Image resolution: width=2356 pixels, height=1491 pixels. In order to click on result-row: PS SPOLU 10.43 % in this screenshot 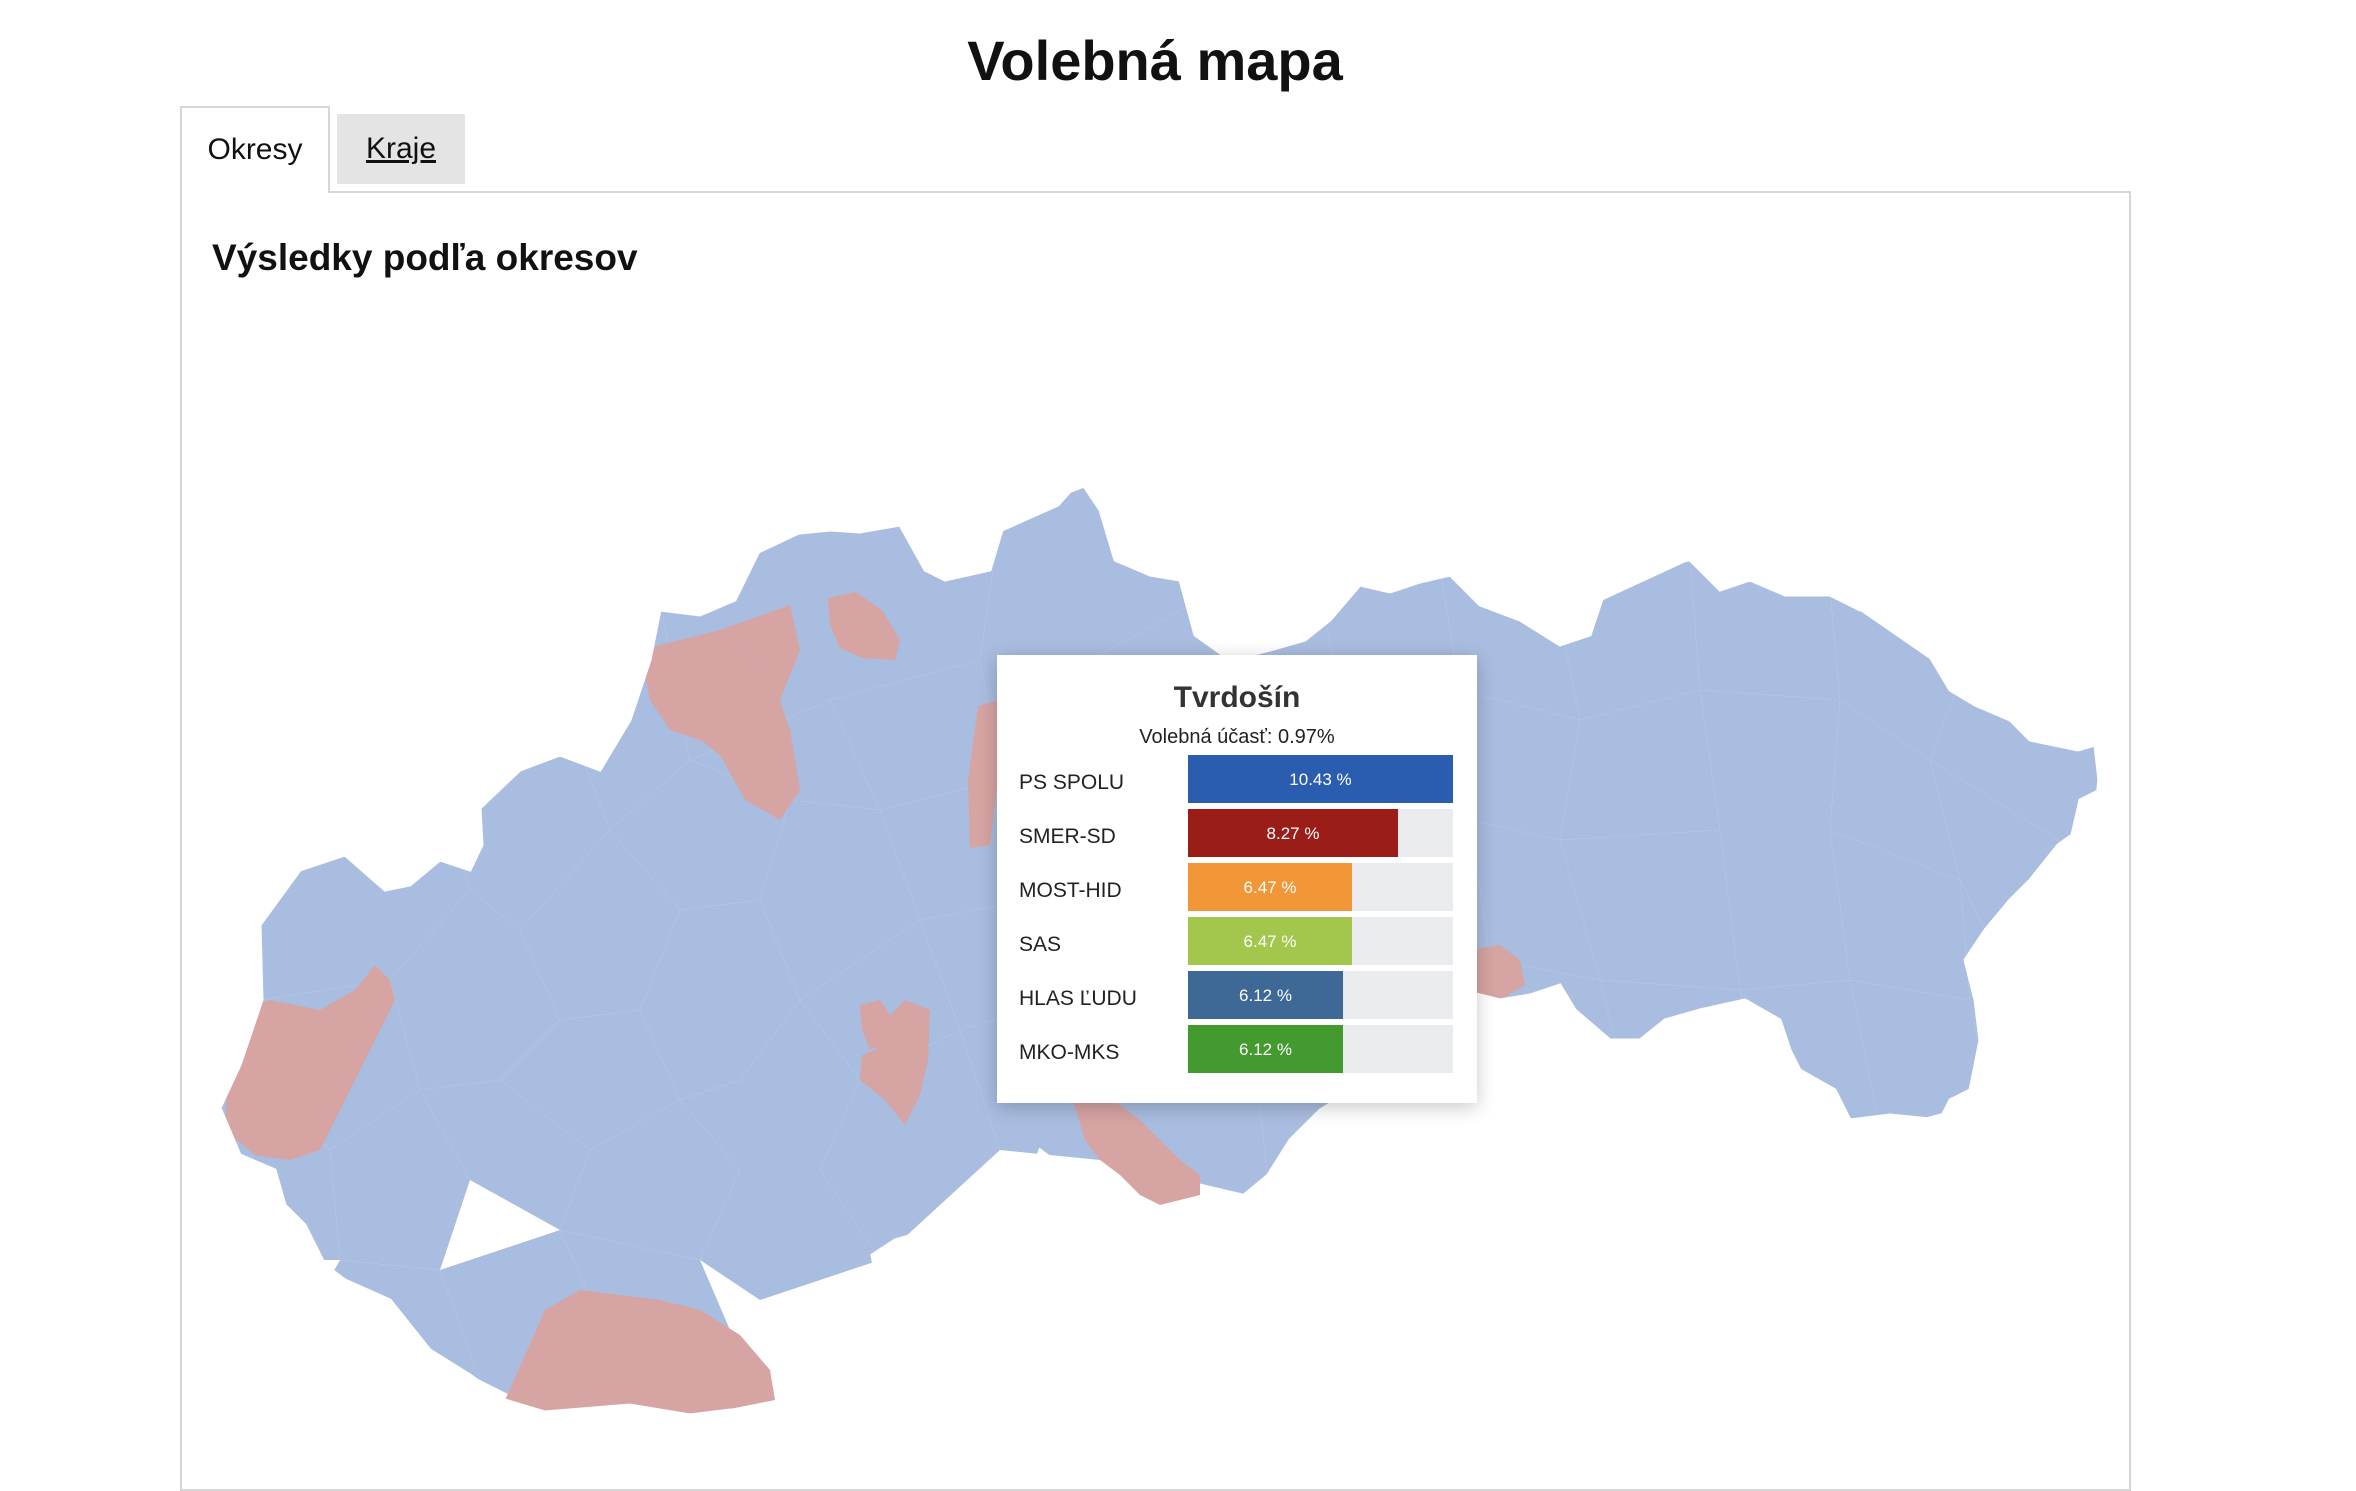, I will do `click(1239, 782)`.